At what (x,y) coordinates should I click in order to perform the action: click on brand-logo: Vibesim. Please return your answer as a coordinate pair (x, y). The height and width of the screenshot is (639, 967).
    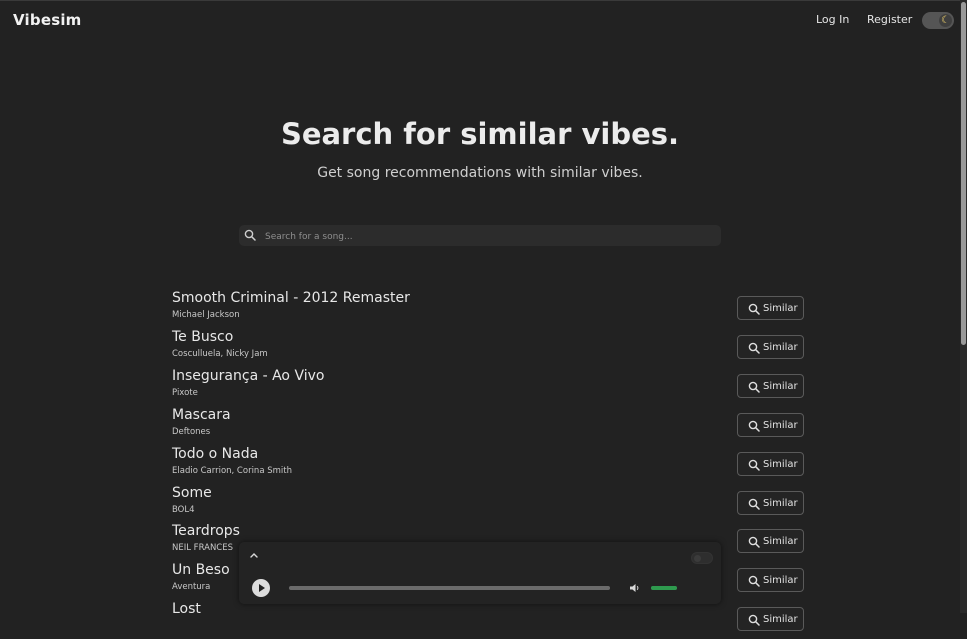
    Looking at the image, I should click on (47, 20).